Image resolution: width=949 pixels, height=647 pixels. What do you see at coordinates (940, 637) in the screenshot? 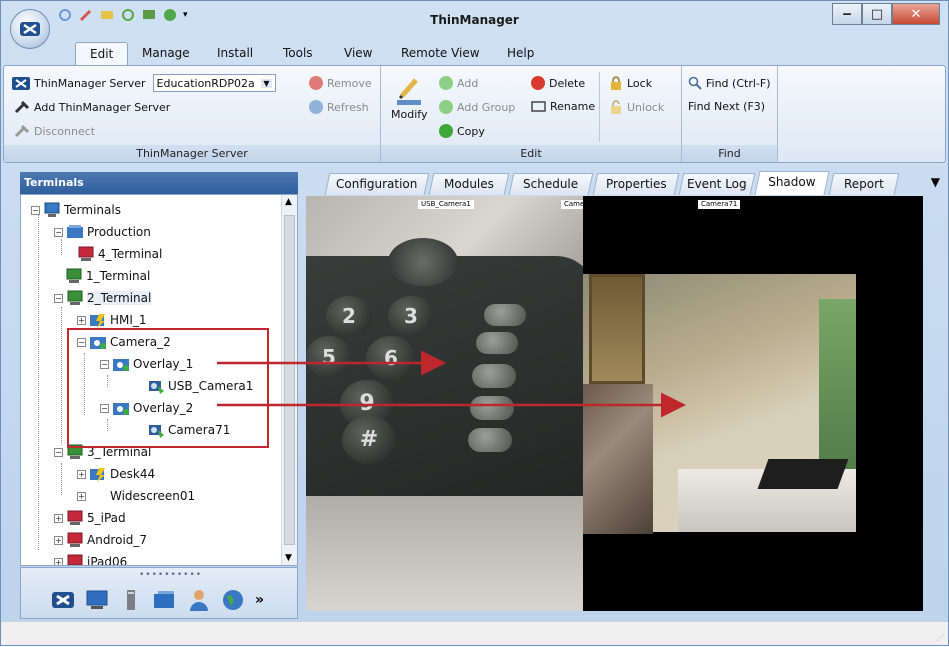
I see `resize-grip-icon: ⋰` at bounding box center [940, 637].